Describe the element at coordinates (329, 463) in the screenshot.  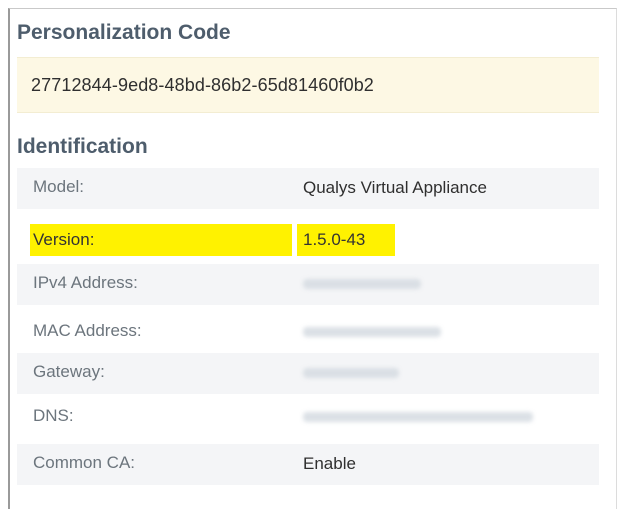
I see `common-ca-value: Enable` at that location.